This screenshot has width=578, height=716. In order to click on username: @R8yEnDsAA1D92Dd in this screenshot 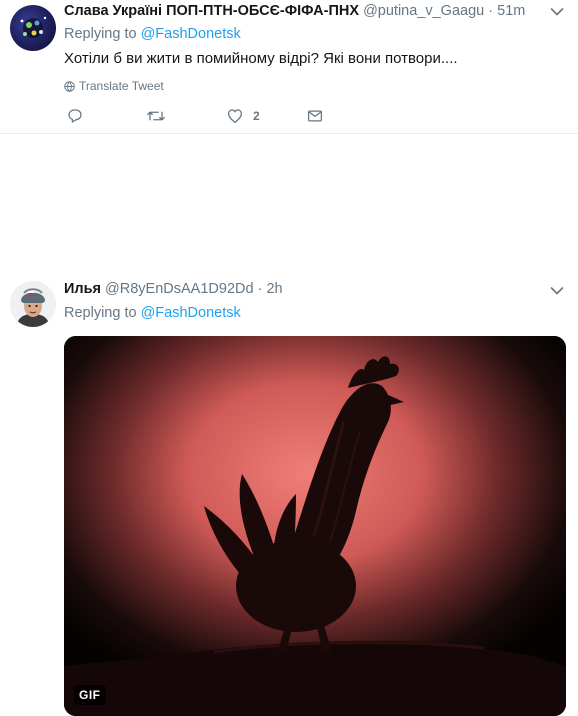, I will do `click(179, 289)`.